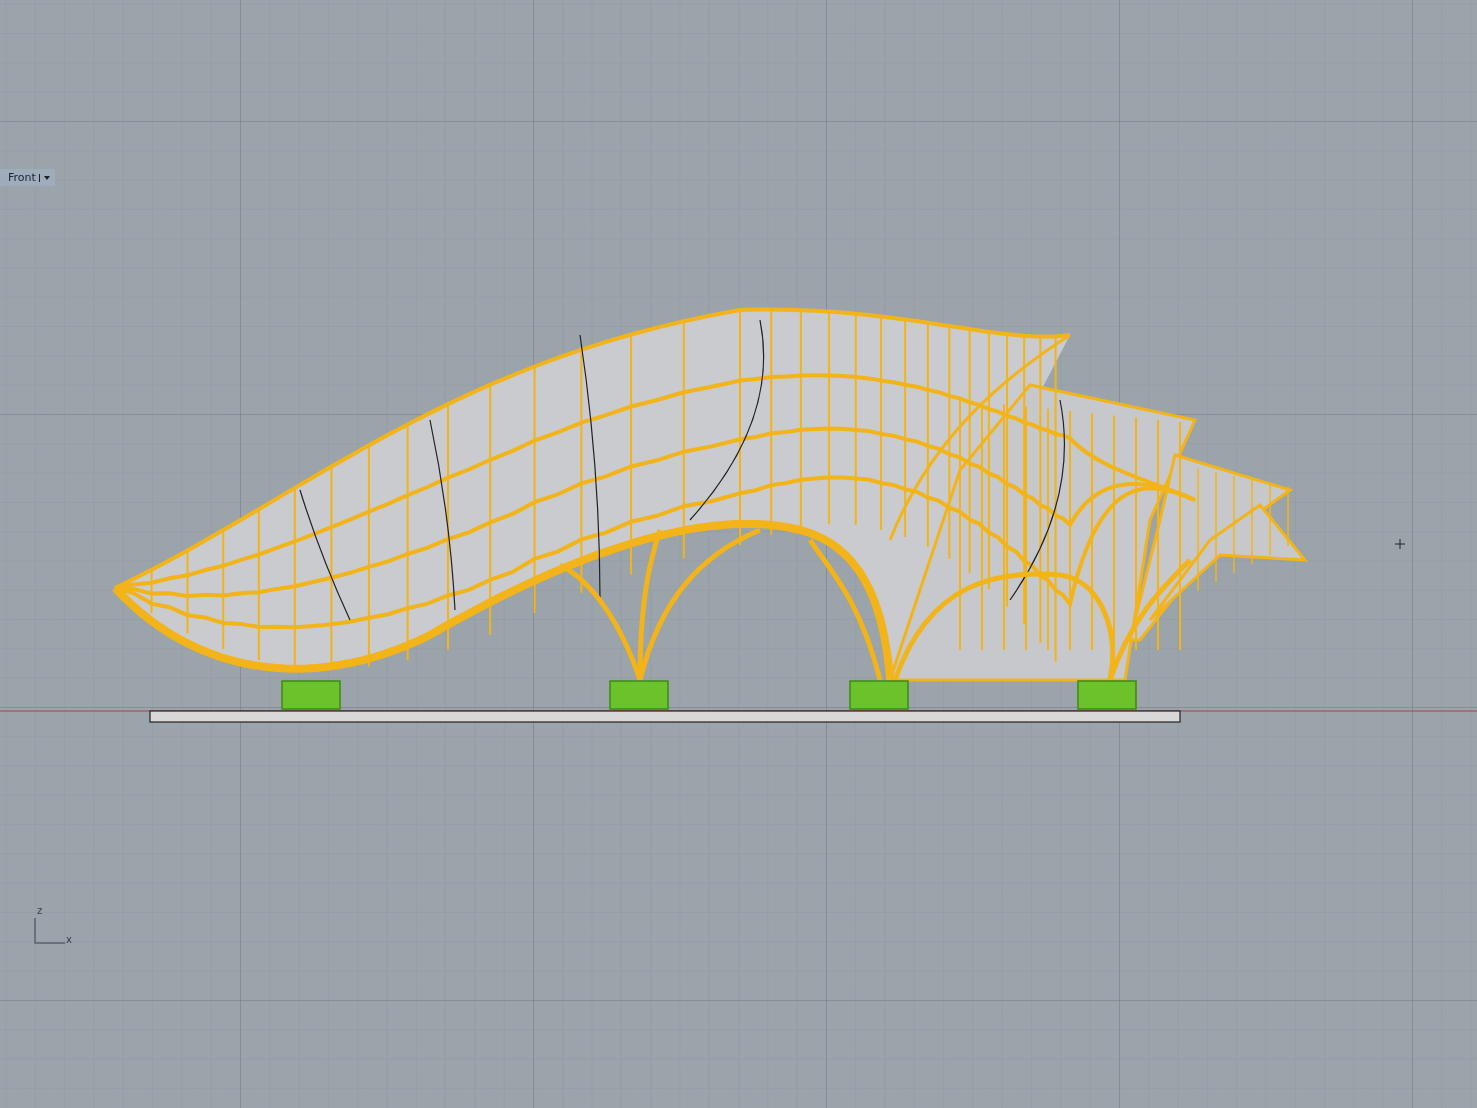  What do you see at coordinates (50, 931) in the screenshot?
I see `axis-icon` at bounding box center [50, 931].